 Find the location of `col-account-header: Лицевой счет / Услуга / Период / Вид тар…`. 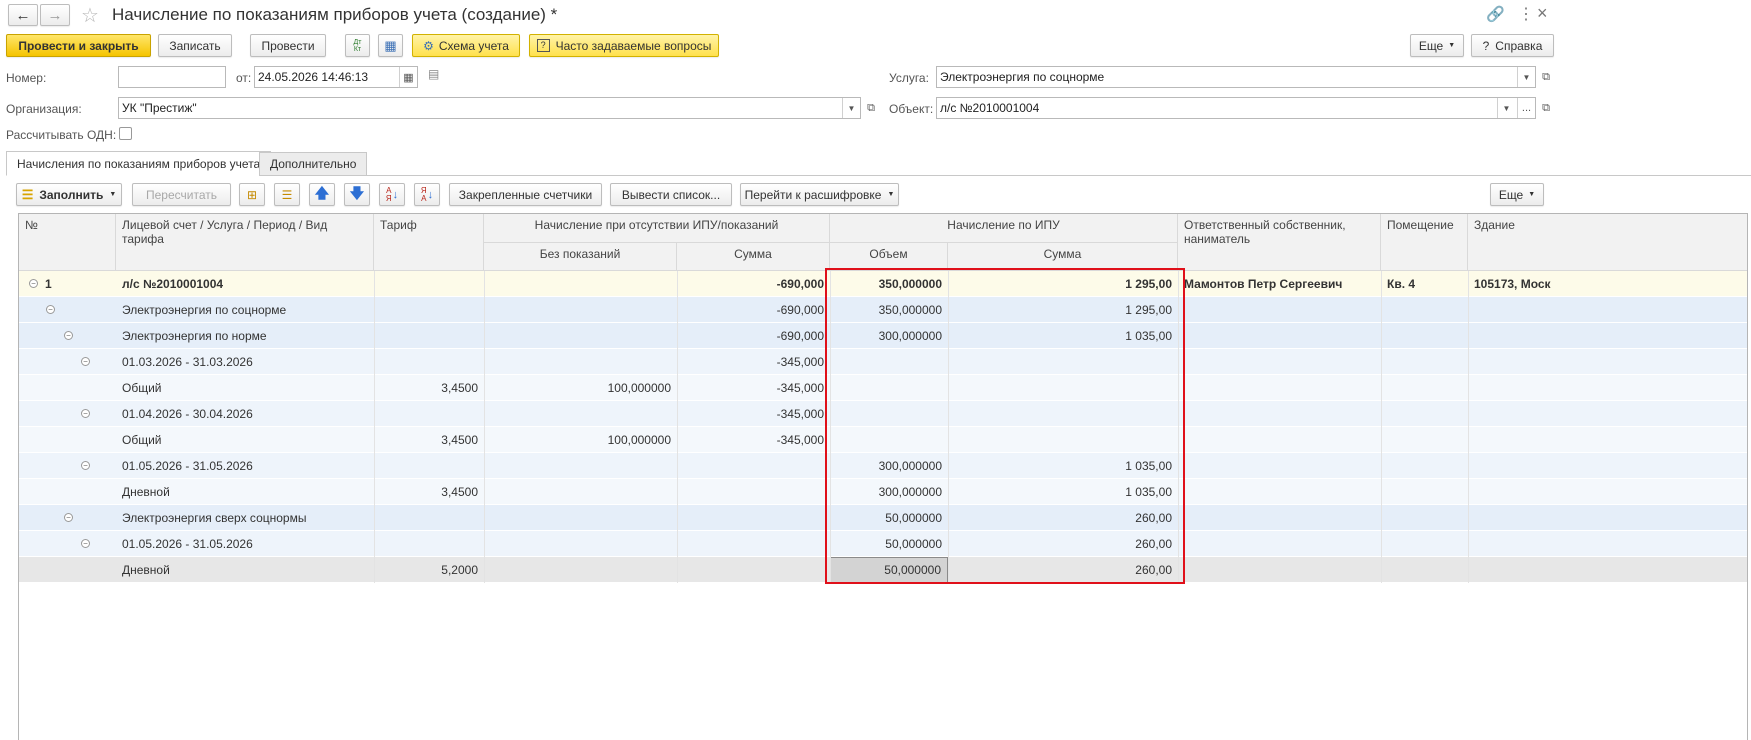

col-account-header: Лицевой счет / Услуга / Период / Вид тар… is located at coordinates (245, 242).